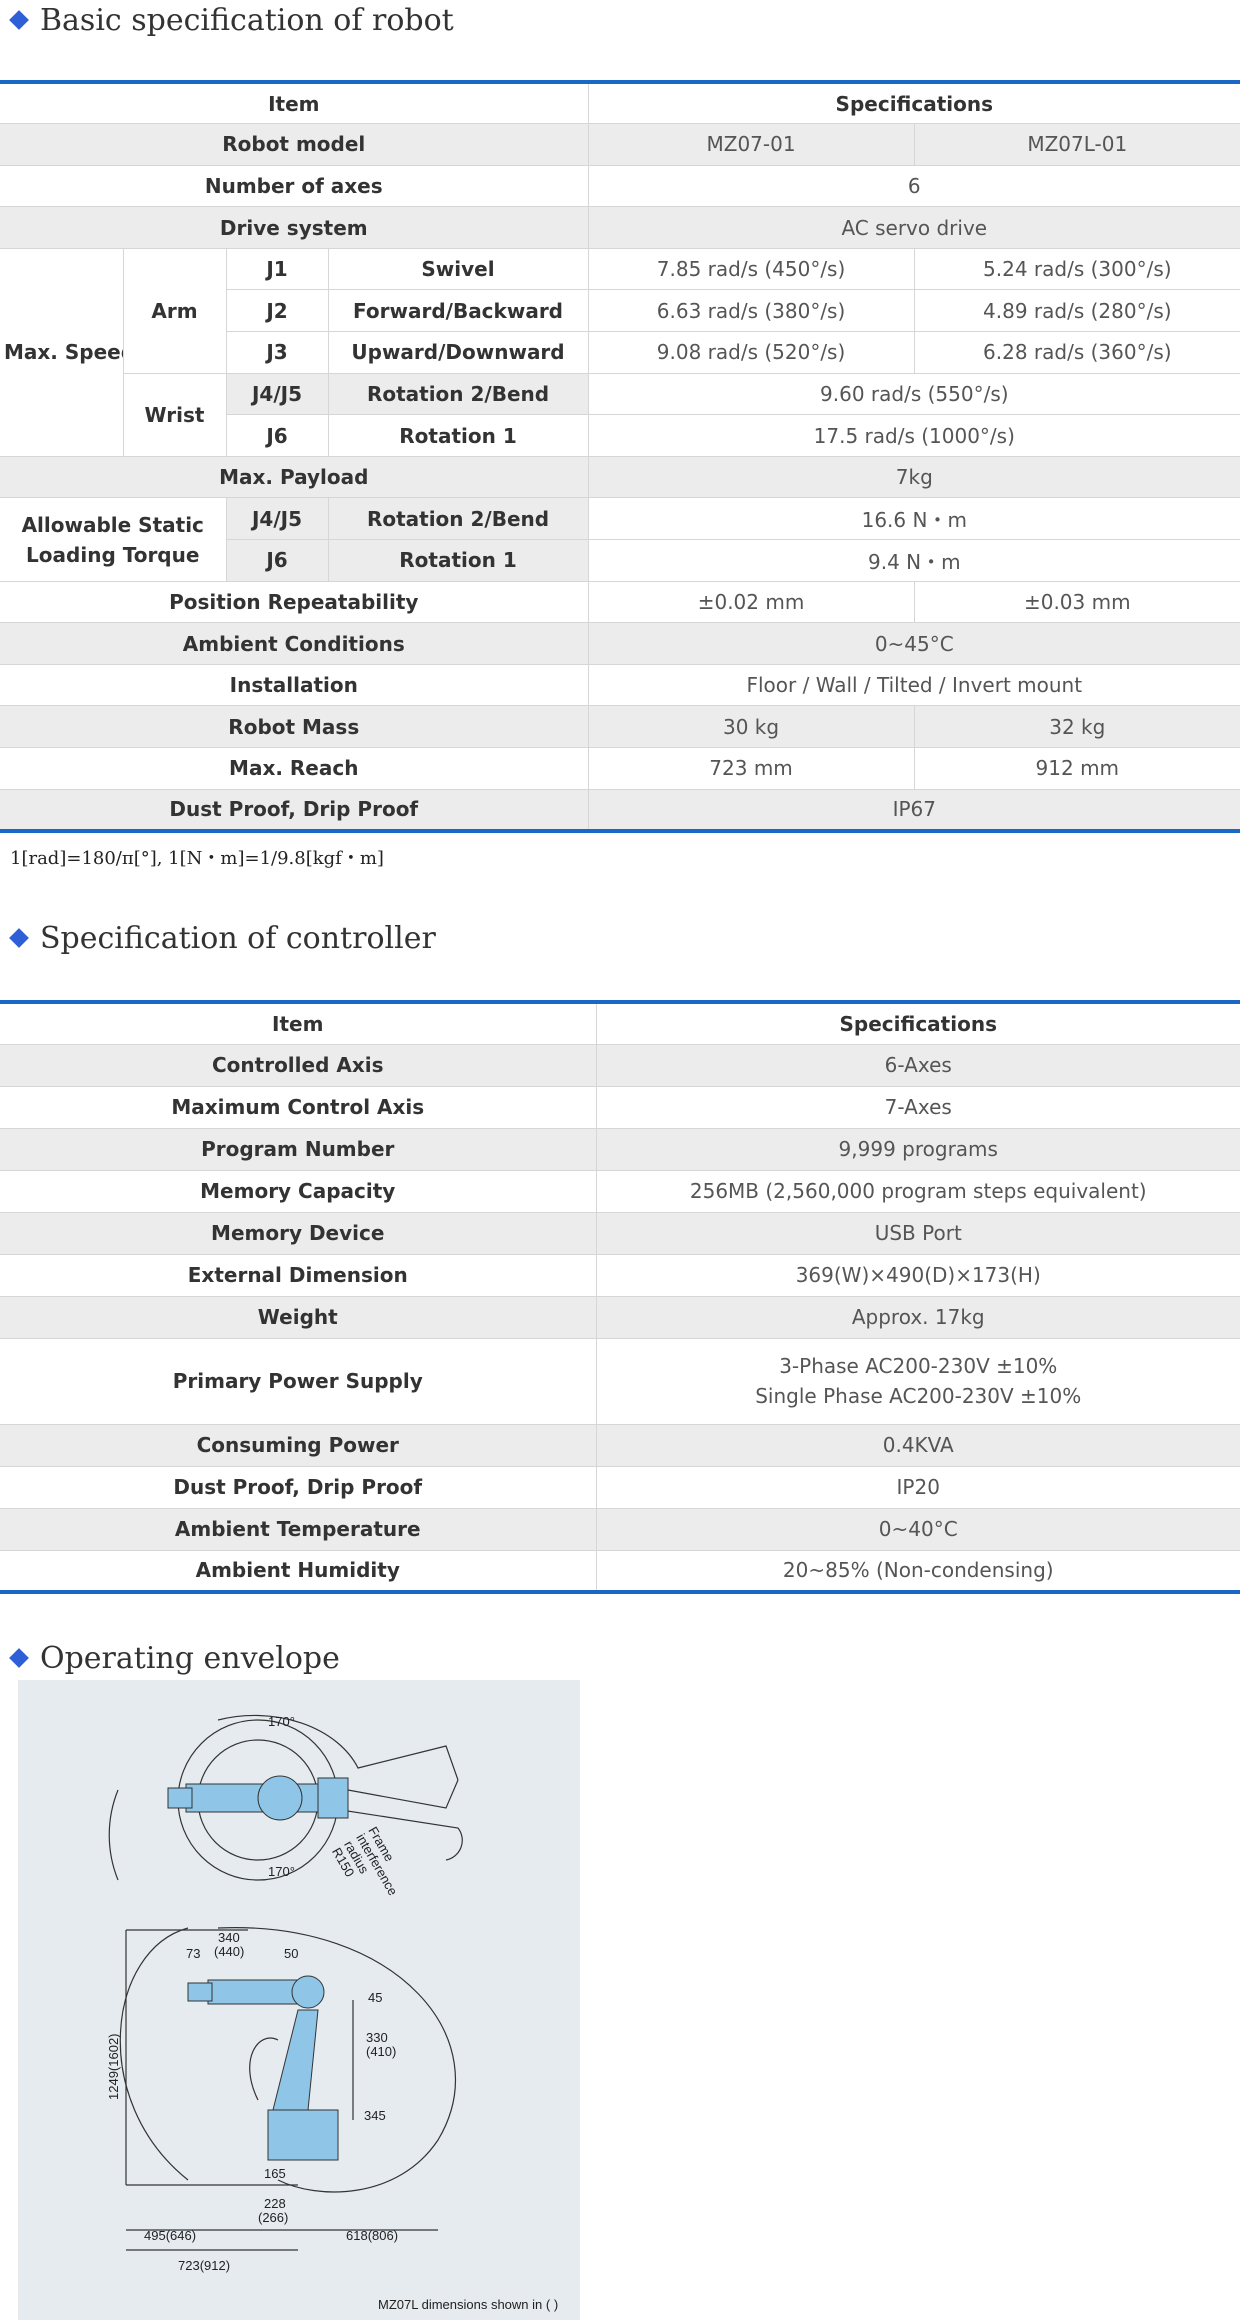  I want to click on row-label: Drive system, so click(294, 227).